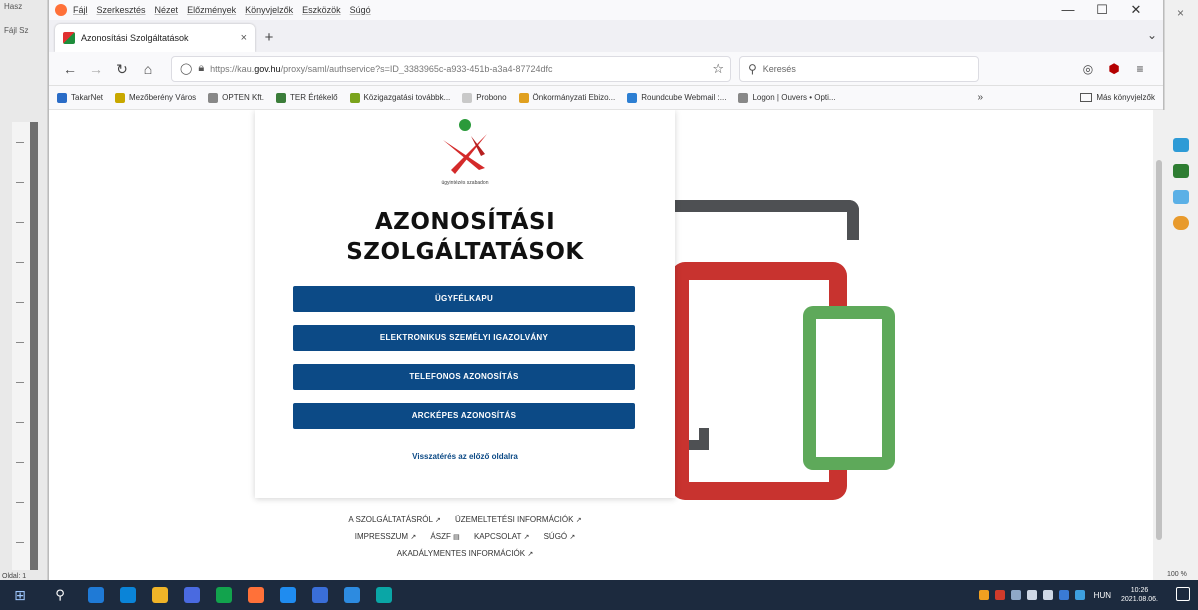  Describe the element at coordinates (201, 68) in the screenshot. I see `lock-icon: 🔒︎` at that location.